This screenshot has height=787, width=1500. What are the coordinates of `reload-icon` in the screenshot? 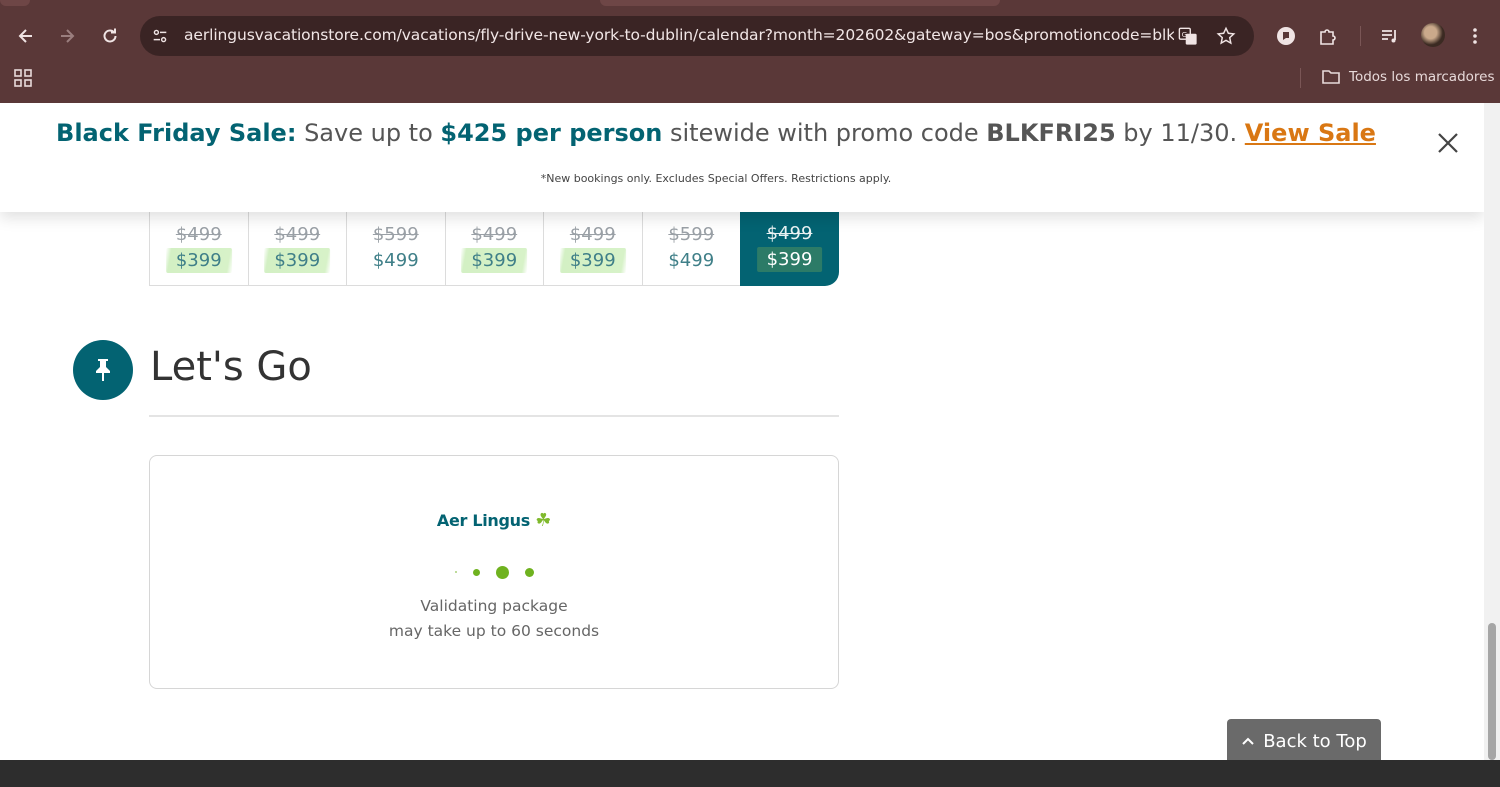 It's located at (110, 35).